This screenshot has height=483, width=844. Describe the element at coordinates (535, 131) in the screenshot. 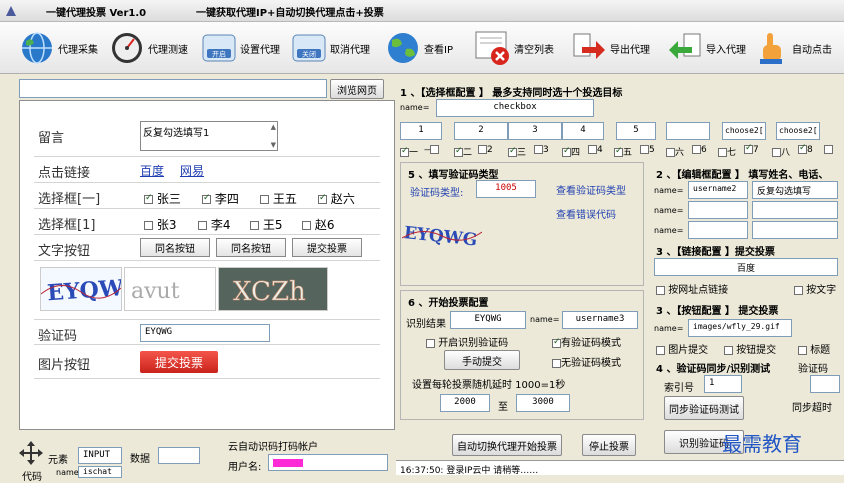

I see `sec1-value-3: 3` at that location.